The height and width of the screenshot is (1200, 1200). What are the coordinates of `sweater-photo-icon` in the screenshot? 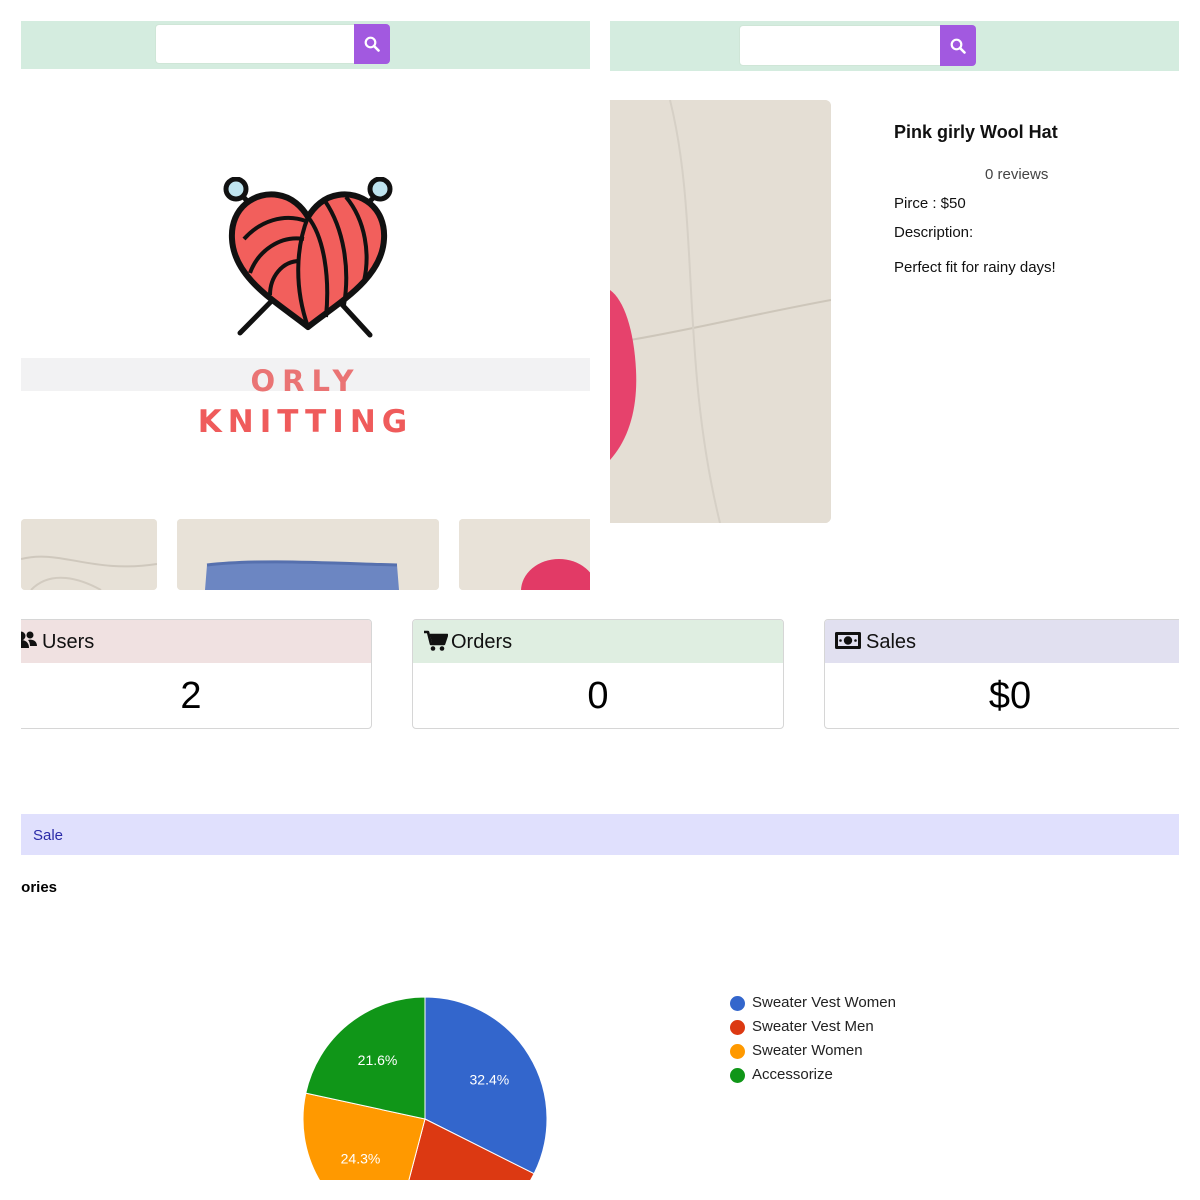 It's located at (308, 554).